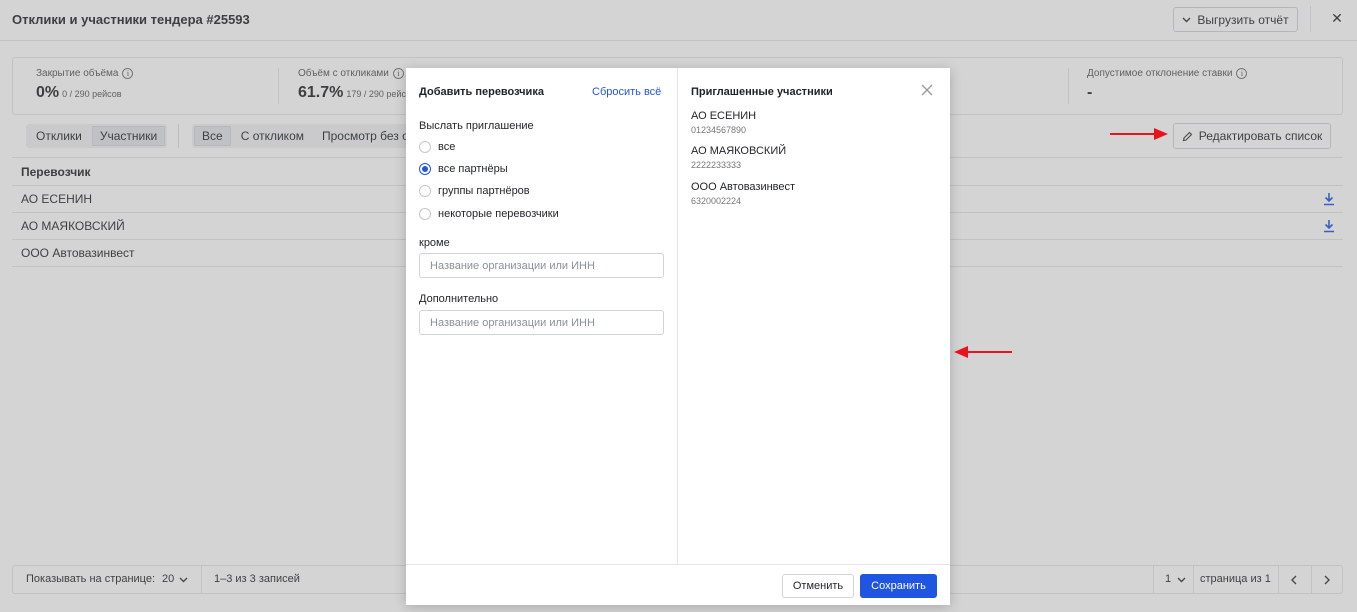 The width and height of the screenshot is (1357, 612). I want to click on radio-label: все, so click(447, 147).